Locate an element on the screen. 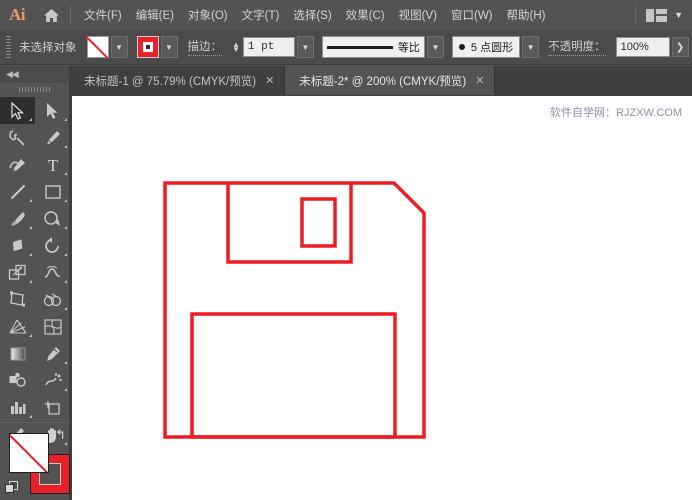 The image size is (692, 500). stroke-swatch is located at coordinates (147, 47).